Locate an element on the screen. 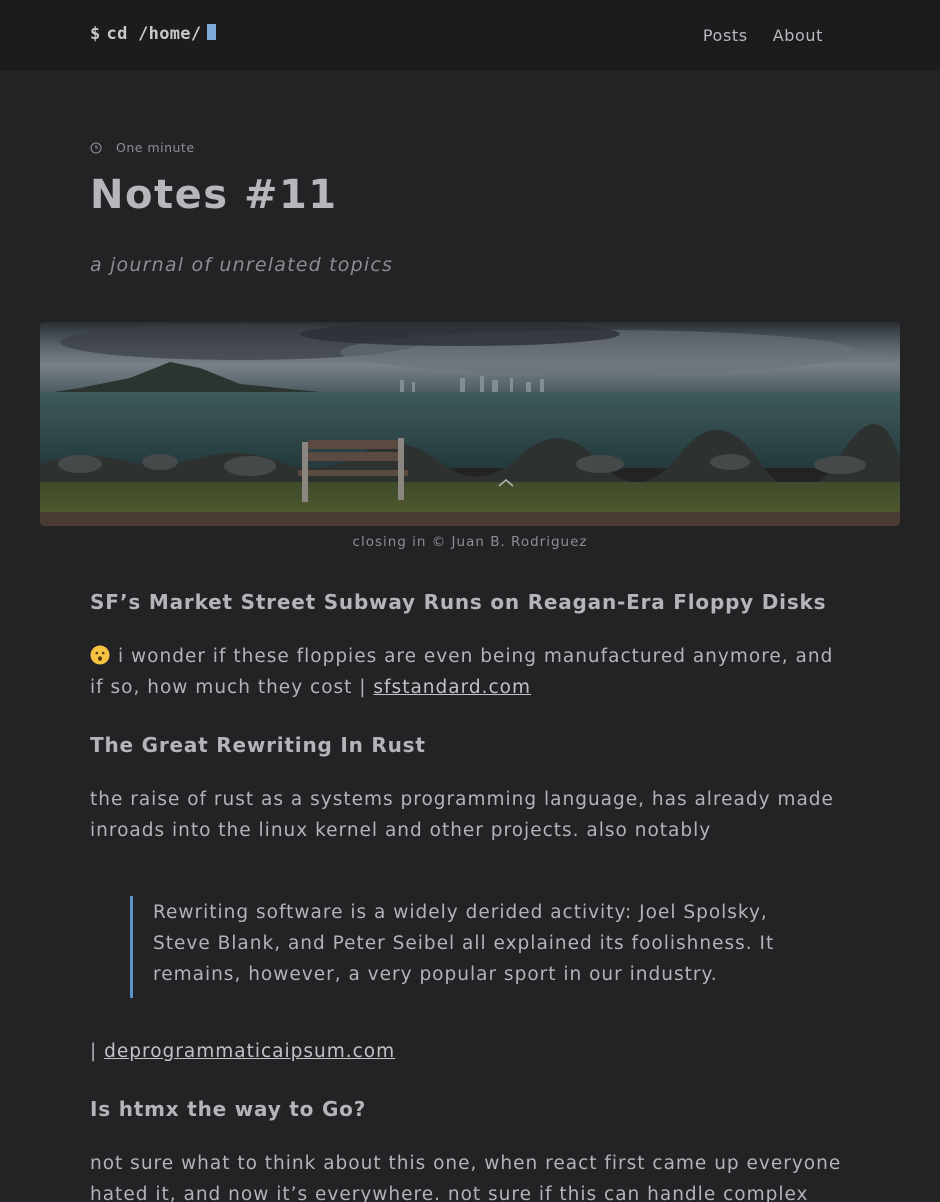 The image size is (940, 1202). brand-path: cd /home/ is located at coordinates (154, 34).